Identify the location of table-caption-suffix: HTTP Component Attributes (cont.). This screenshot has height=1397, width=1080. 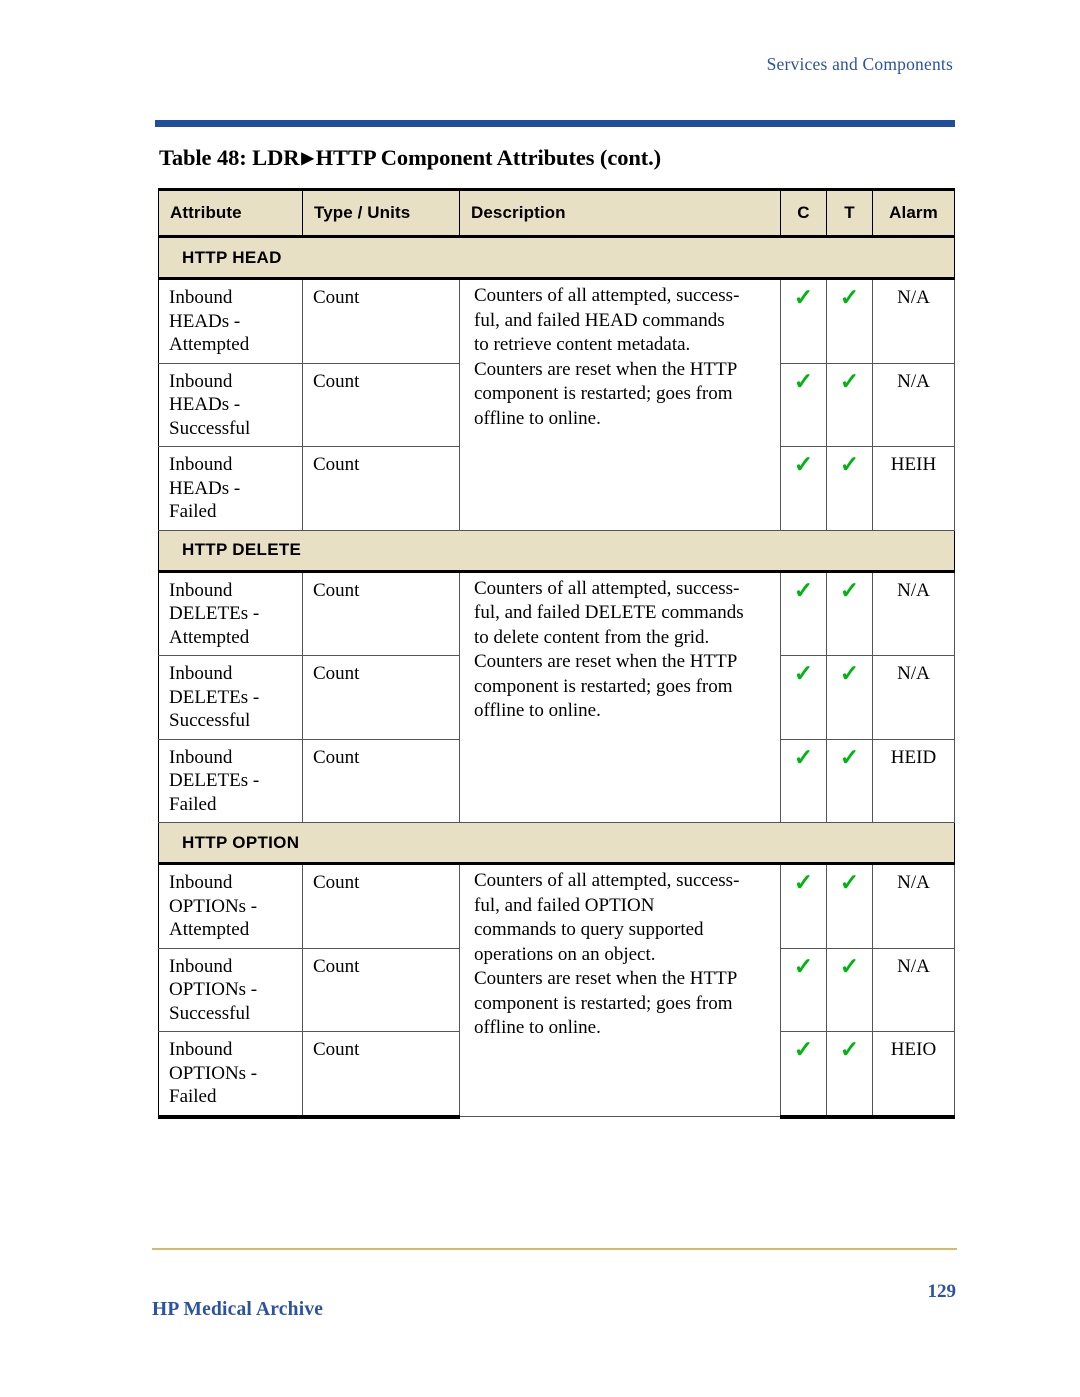
(488, 157).